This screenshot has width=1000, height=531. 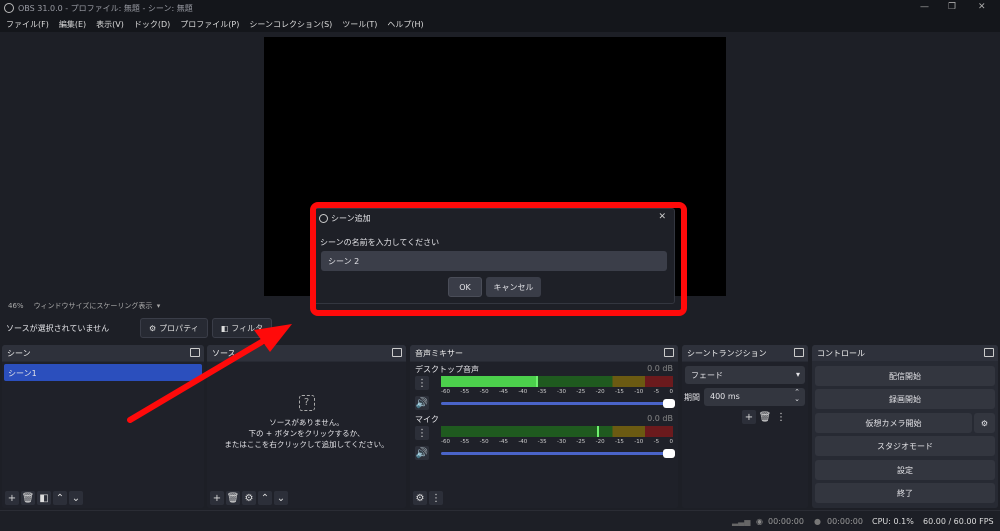 I want to click on annotation-arrow, so click(x=209, y=373).